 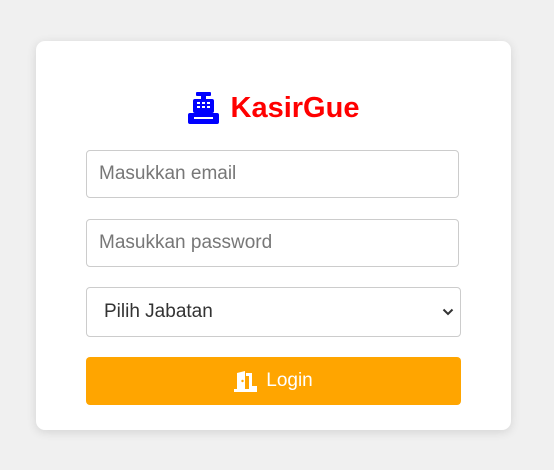 What do you see at coordinates (272, 243) in the screenshot?
I see `password-field` at bounding box center [272, 243].